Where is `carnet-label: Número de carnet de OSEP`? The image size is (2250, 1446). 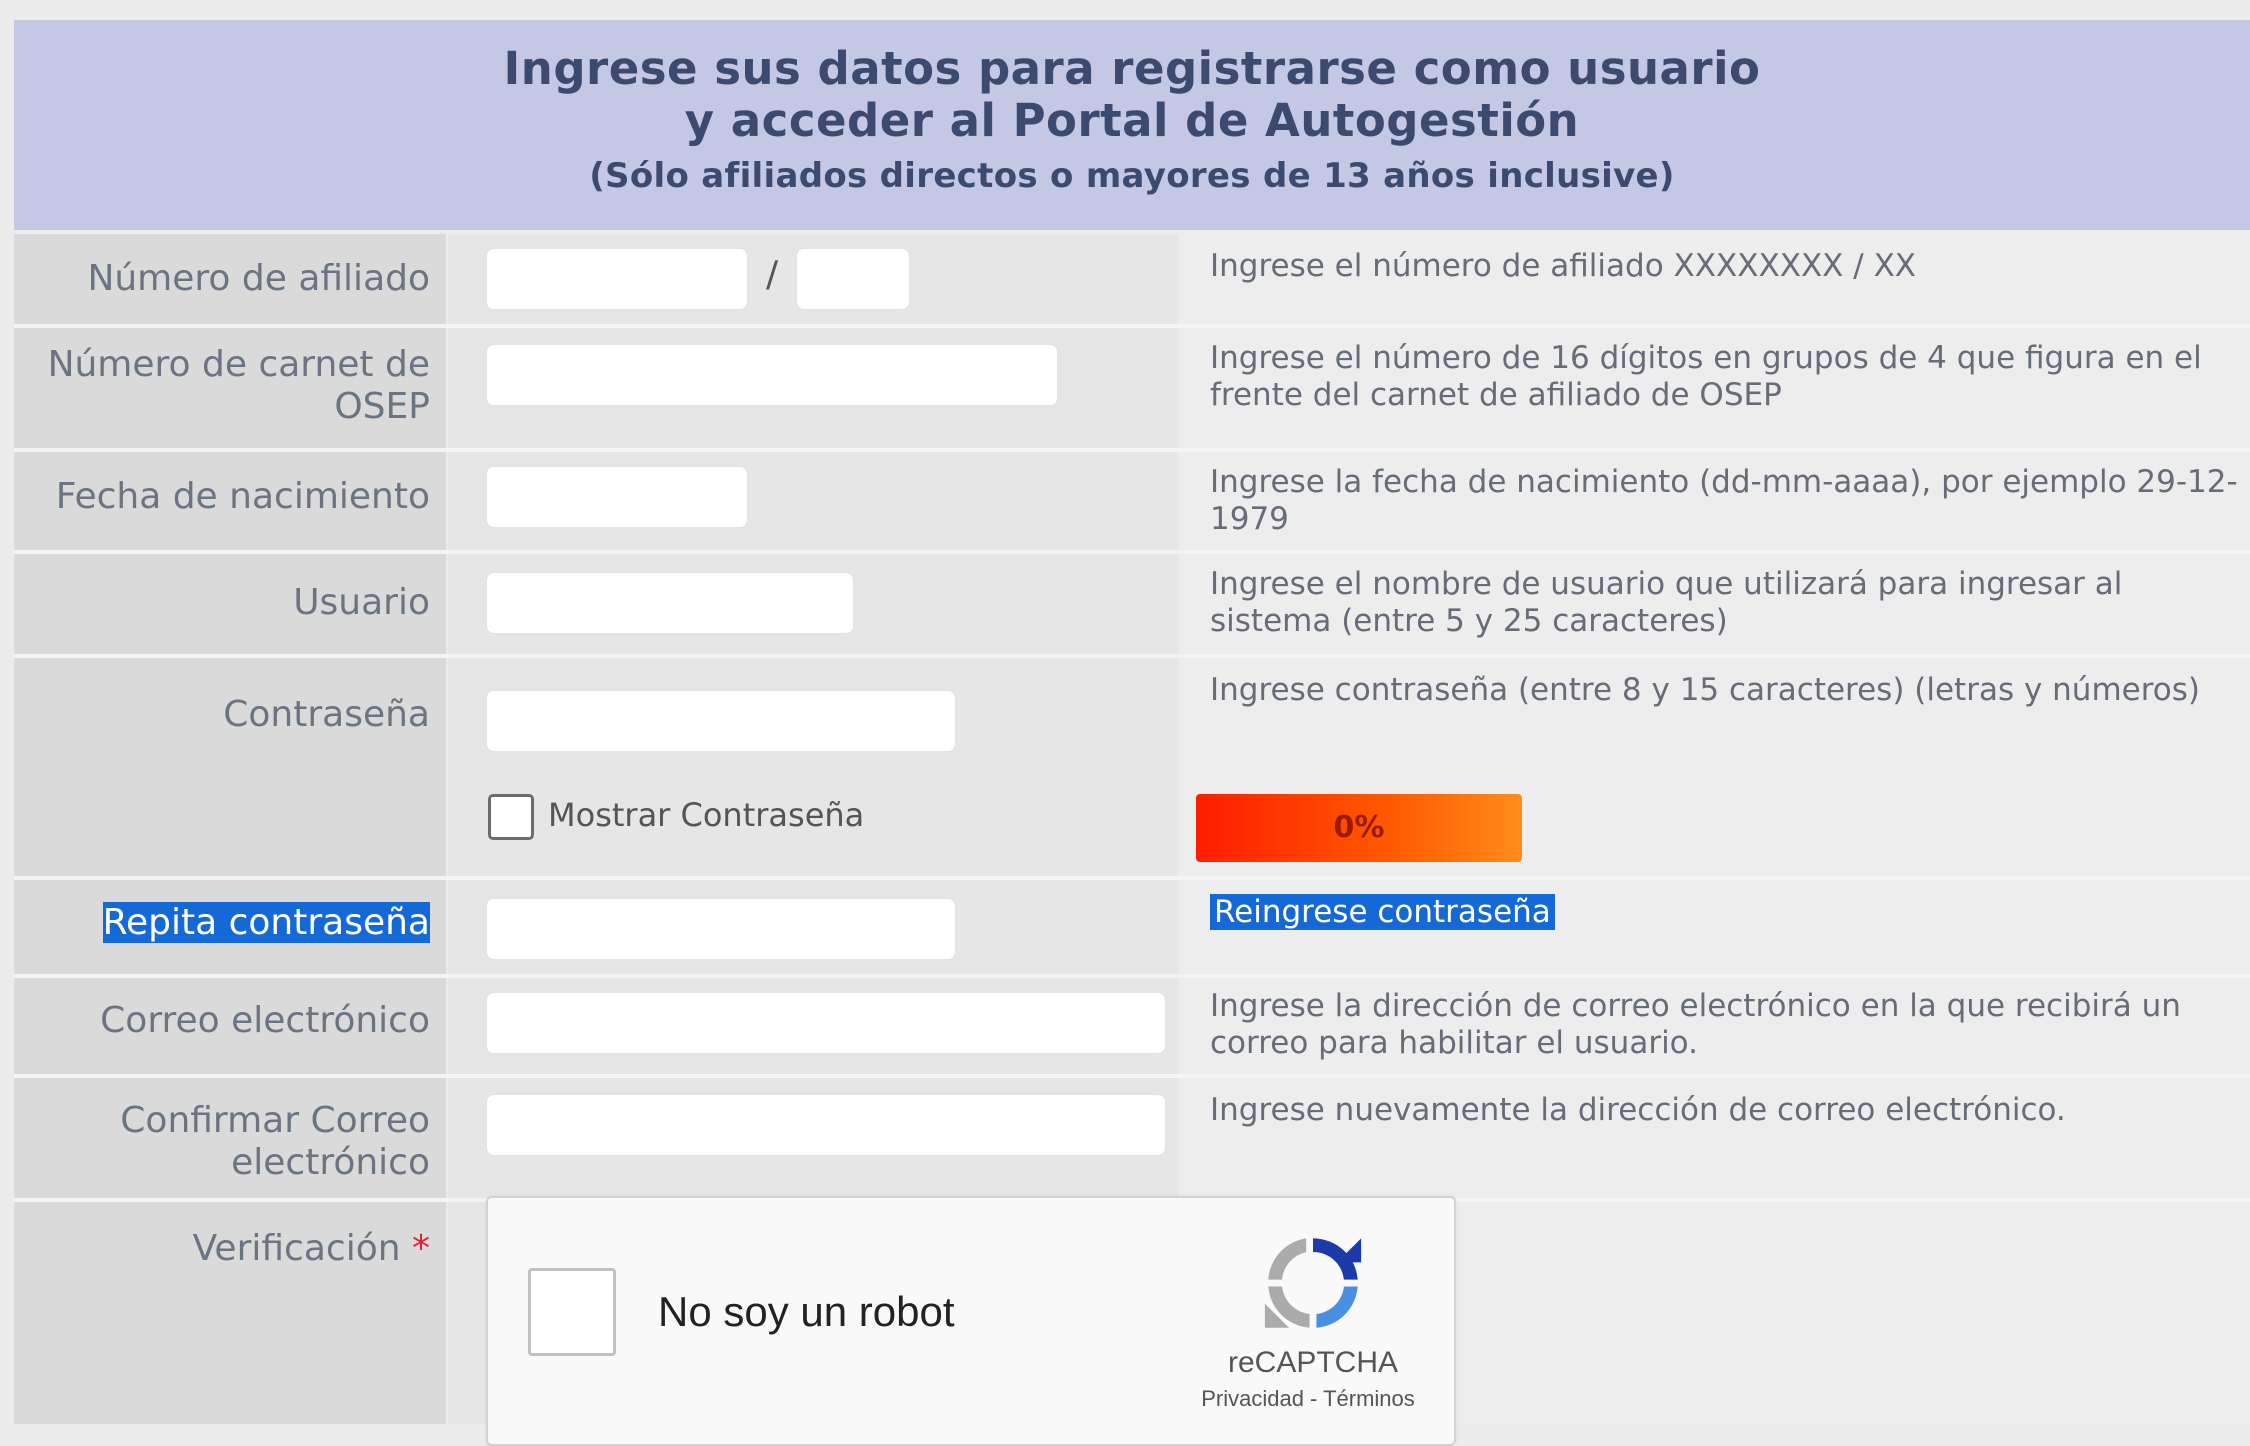
carnet-label: Número de carnet de OSEP is located at coordinates (230, 388).